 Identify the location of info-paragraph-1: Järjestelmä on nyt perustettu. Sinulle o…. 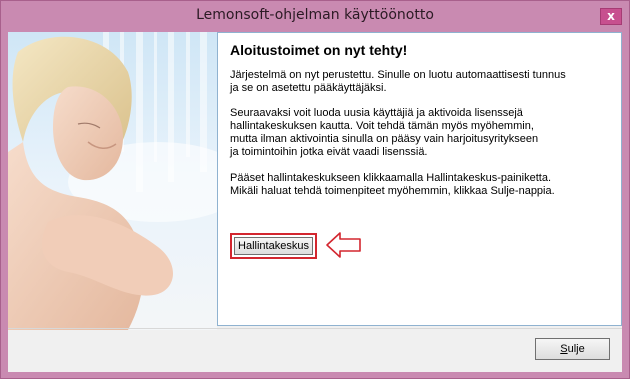
(398, 81).